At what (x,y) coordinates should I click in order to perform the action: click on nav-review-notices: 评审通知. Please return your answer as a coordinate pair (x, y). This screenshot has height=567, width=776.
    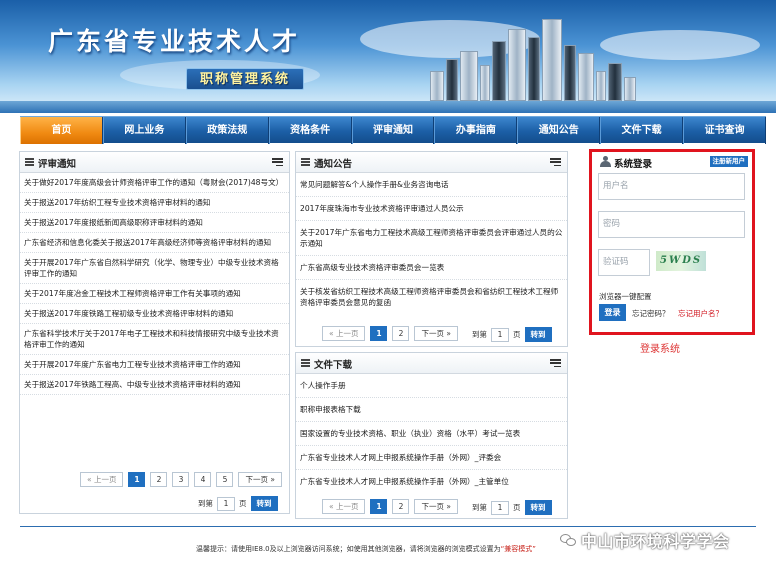
    Looking at the image, I should click on (393, 130).